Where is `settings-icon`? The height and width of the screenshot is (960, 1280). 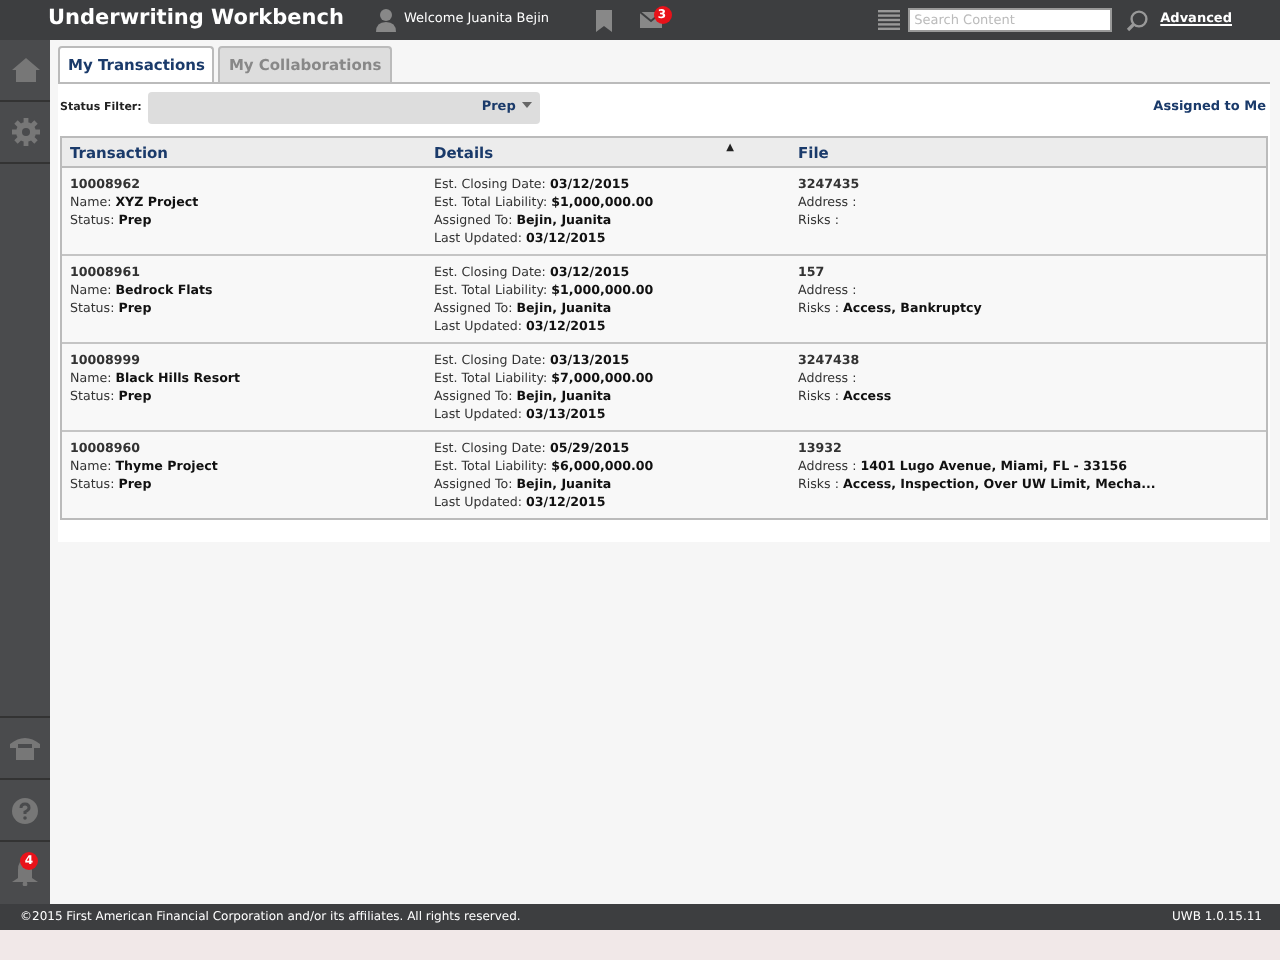
settings-icon is located at coordinates (25, 132).